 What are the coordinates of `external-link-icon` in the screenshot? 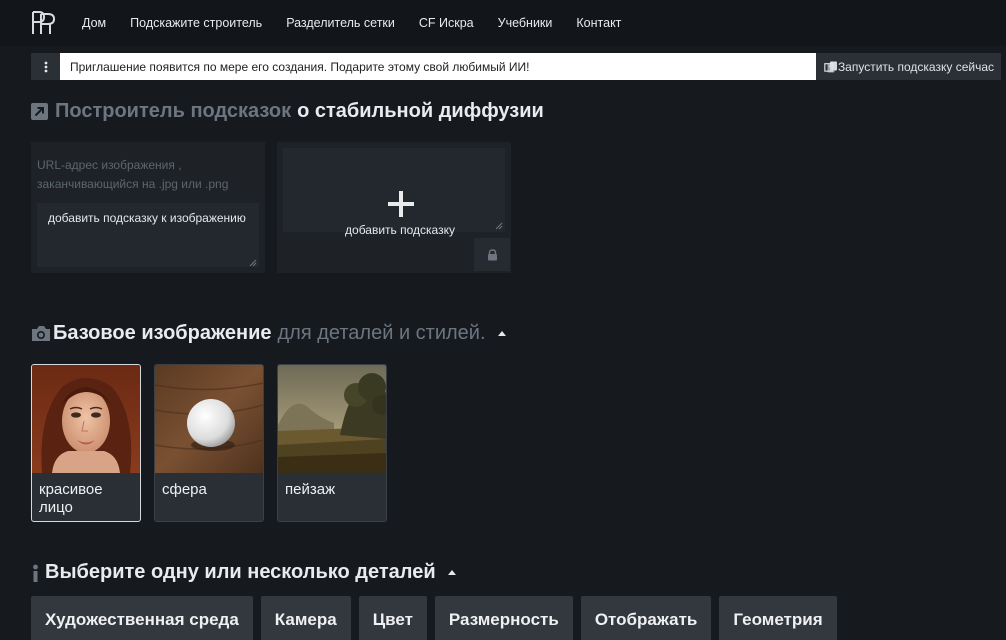 It's located at (829, 66).